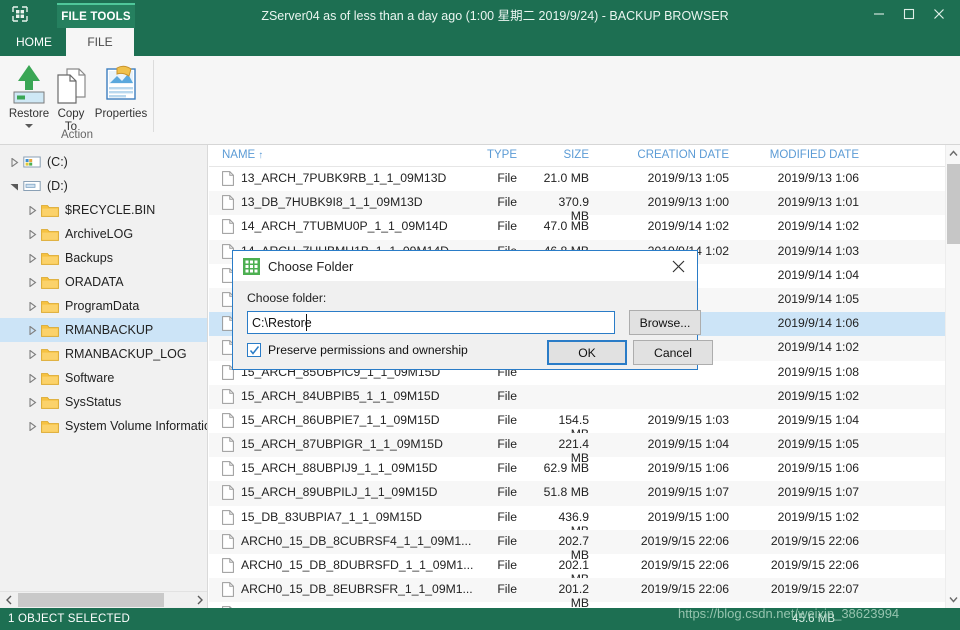  I want to click on cell-size: 51.8 MB, so click(566, 492).